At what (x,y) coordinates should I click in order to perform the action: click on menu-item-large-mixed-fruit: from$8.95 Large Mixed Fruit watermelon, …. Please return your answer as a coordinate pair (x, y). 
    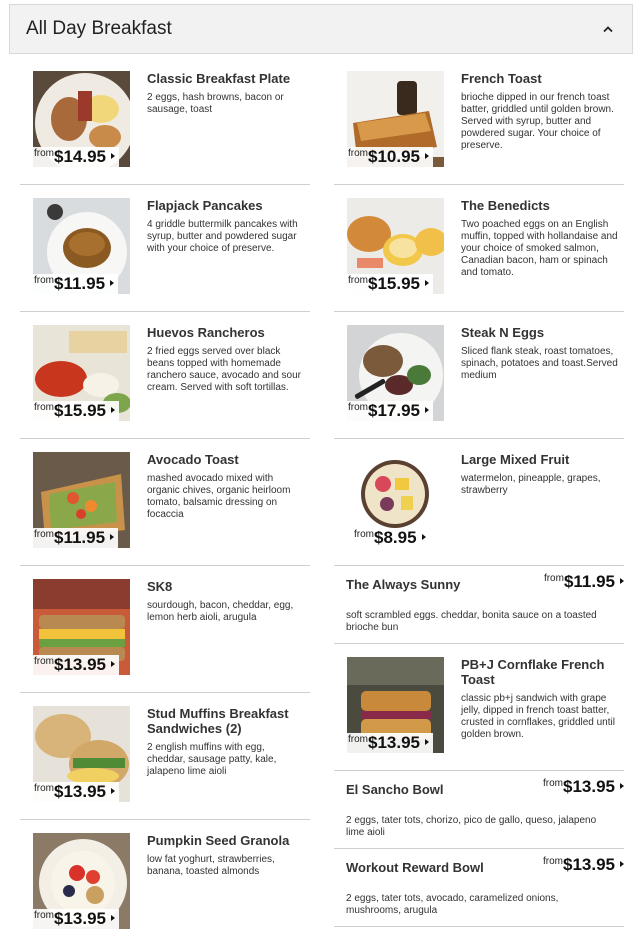
    Looking at the image, I should click on (479, 502).